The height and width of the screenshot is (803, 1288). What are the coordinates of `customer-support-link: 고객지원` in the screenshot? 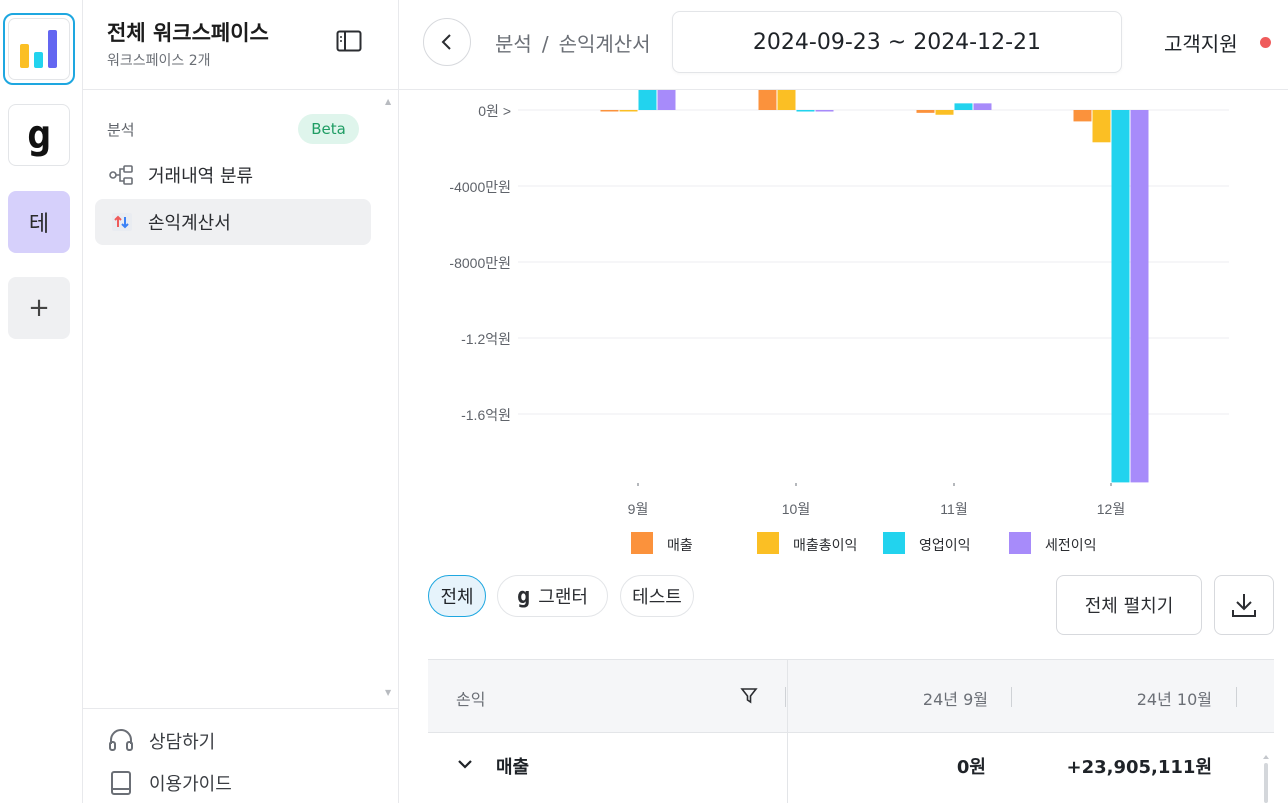 It's located at (1201, 42).